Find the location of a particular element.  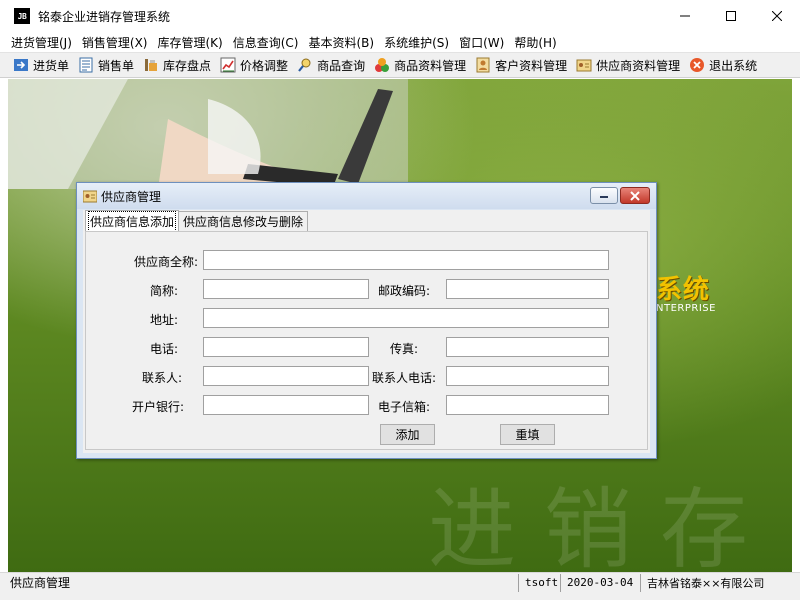

menu-sales: 销售管理(X) is located at coordinates (115, 42).